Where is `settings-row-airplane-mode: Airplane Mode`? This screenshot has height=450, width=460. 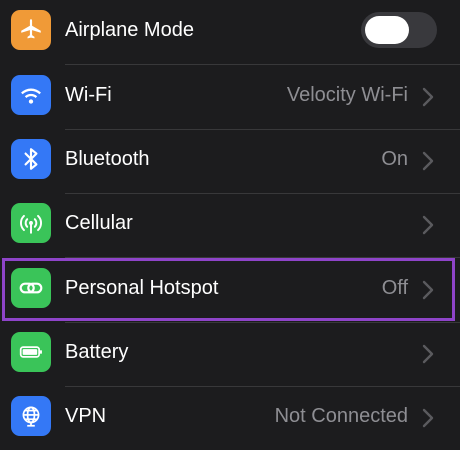 settings-row-airplane-mode: Airplane Mode is located at coordinates (230, 32).